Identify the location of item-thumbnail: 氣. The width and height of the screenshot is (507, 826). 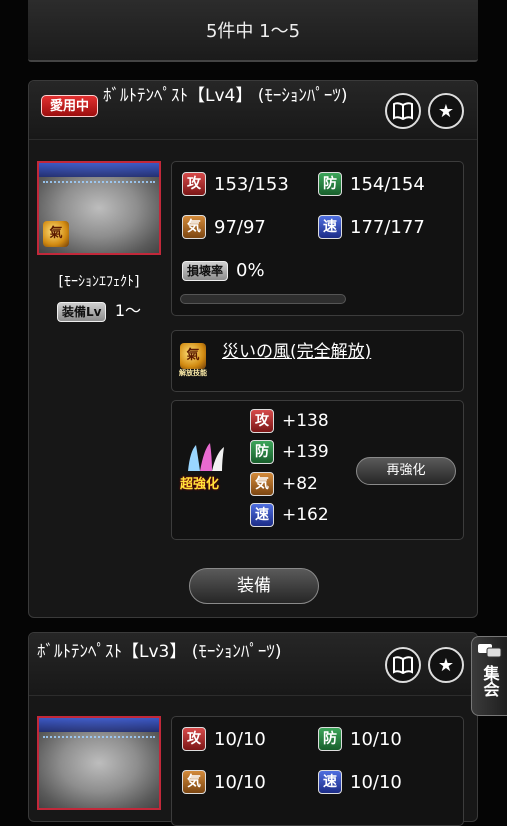
(99, 208).